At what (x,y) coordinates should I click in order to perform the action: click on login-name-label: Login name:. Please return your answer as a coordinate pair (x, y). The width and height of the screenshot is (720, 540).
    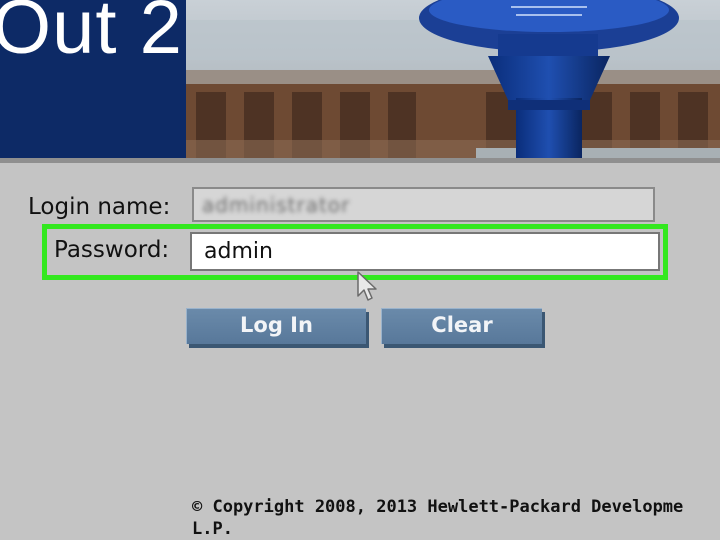
    Looking at the image, I should click on (99, 207).